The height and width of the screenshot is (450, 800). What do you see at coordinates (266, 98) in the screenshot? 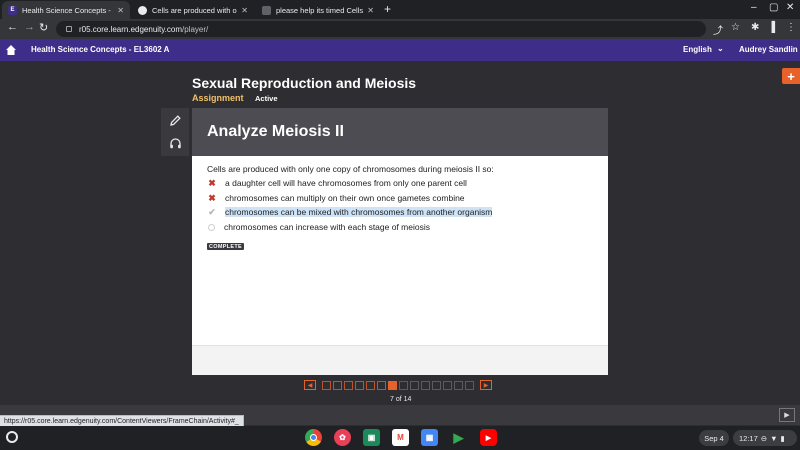
I see `status-badge: Active` at bounding box center [266, 98].